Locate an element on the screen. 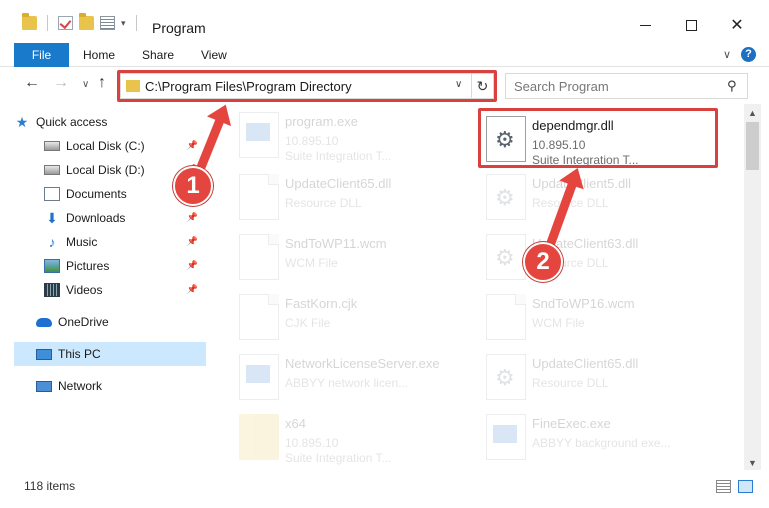  sidebar-item-onedrive: OneDrive is located at coordinates (121, 322).